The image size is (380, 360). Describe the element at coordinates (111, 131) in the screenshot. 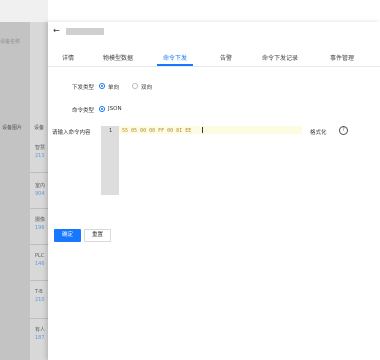

I see `editor-line-number: 1` at that location.